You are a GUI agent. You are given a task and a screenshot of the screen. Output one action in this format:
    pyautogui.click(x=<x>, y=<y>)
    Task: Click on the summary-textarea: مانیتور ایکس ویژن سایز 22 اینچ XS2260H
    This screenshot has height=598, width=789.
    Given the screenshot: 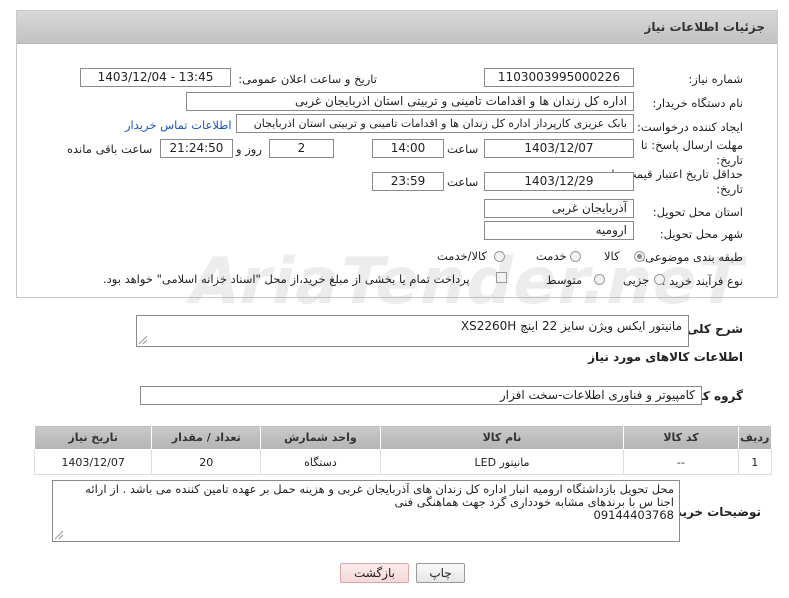 What is the action you would take?
    pyautogui.click(x=412, y=331)
    